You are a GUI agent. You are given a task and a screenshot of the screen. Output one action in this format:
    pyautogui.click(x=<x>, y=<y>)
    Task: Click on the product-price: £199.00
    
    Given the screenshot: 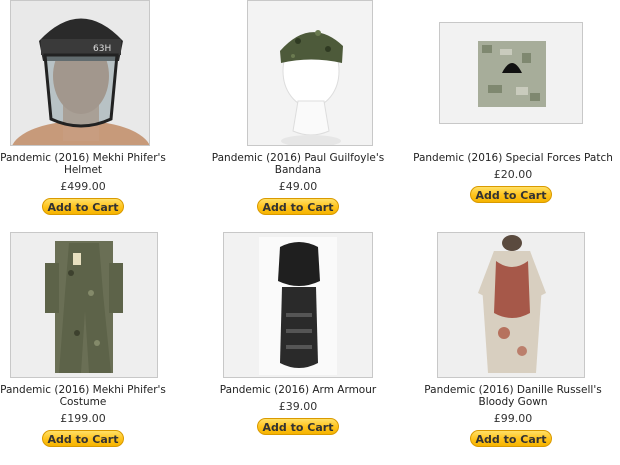 What is the action you would take?
    pyautogui.click(x=83, y=418)
    